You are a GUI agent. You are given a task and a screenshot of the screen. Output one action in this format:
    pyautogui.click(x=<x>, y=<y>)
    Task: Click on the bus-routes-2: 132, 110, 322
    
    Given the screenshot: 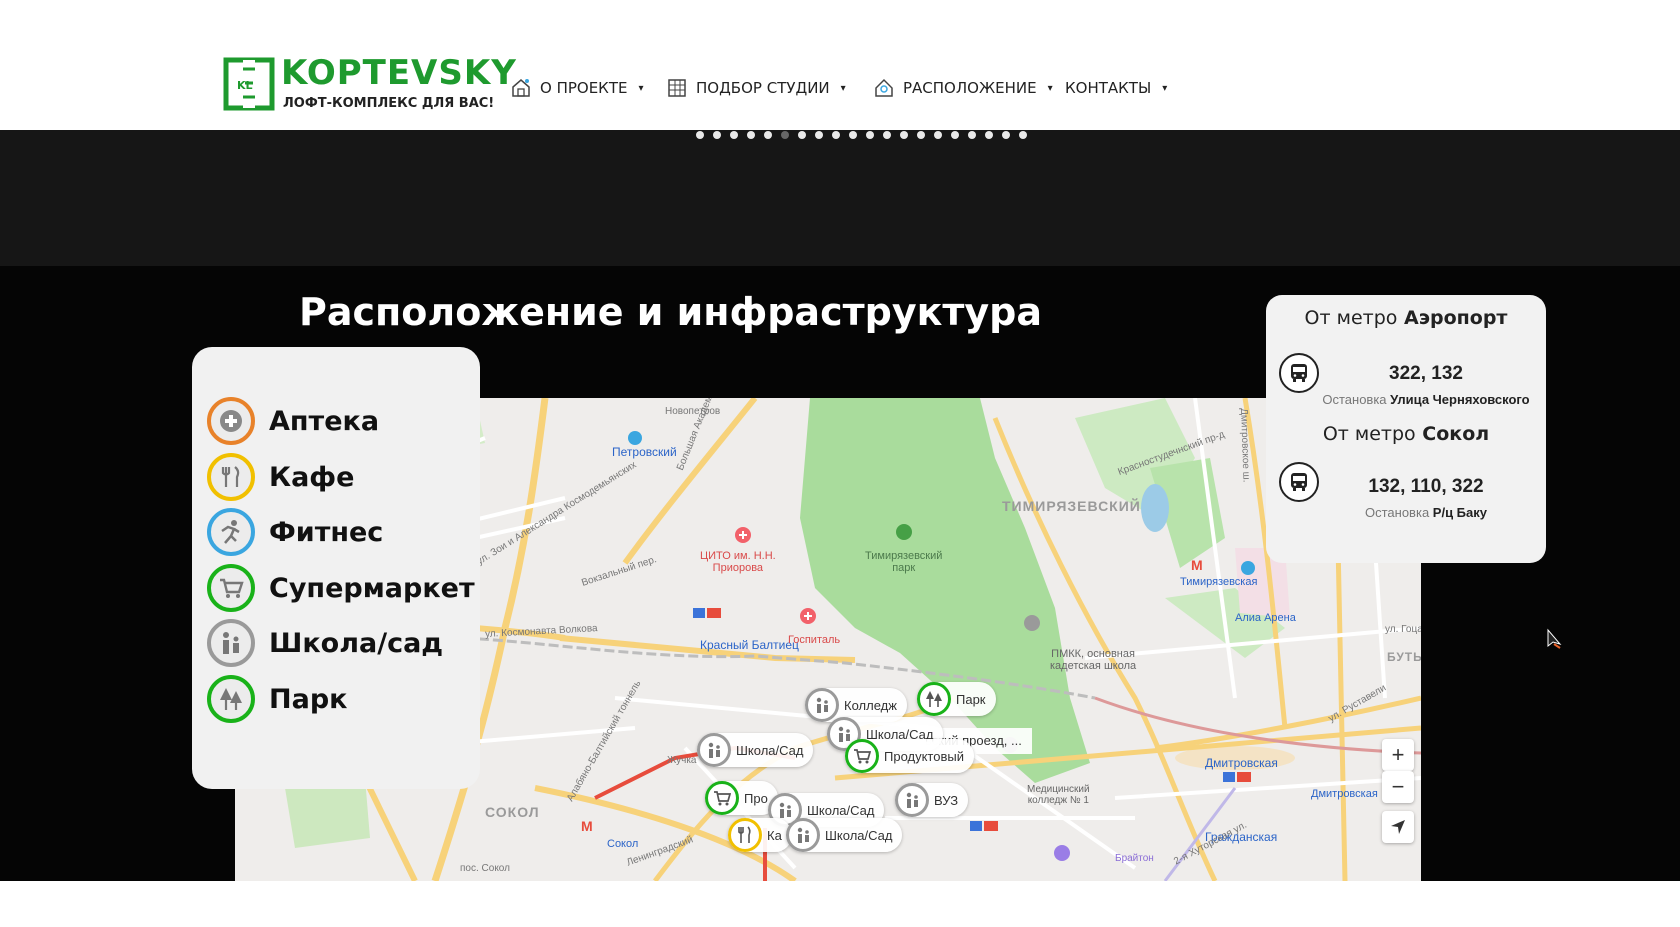 What is the action you would take?
    pyautogui.click(x=1426, y=486)
    